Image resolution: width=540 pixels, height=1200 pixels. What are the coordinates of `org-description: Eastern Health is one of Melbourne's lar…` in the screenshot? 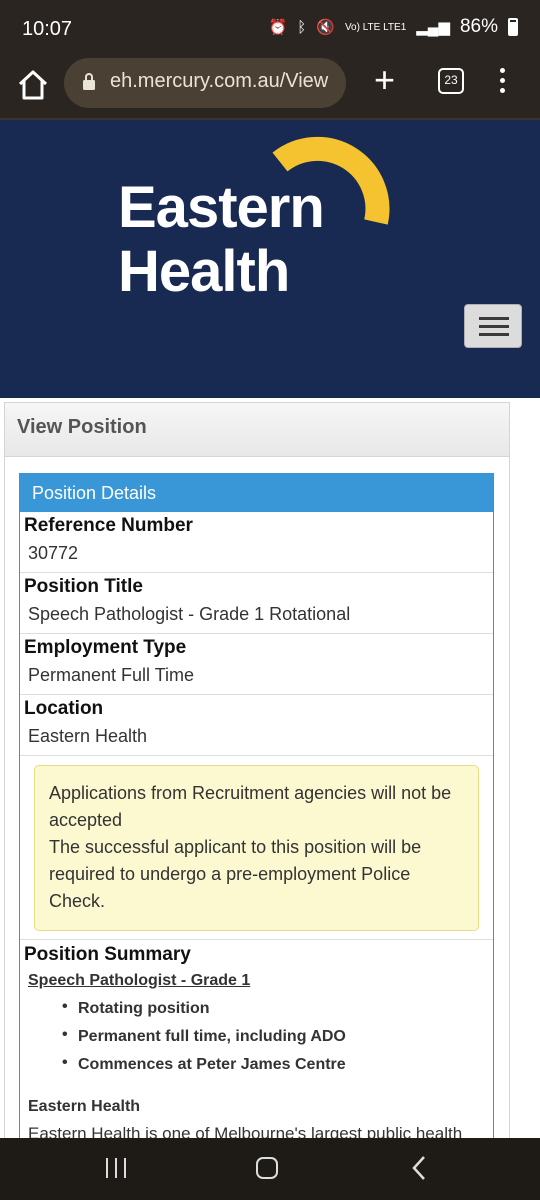 It's located at (245, 1131).